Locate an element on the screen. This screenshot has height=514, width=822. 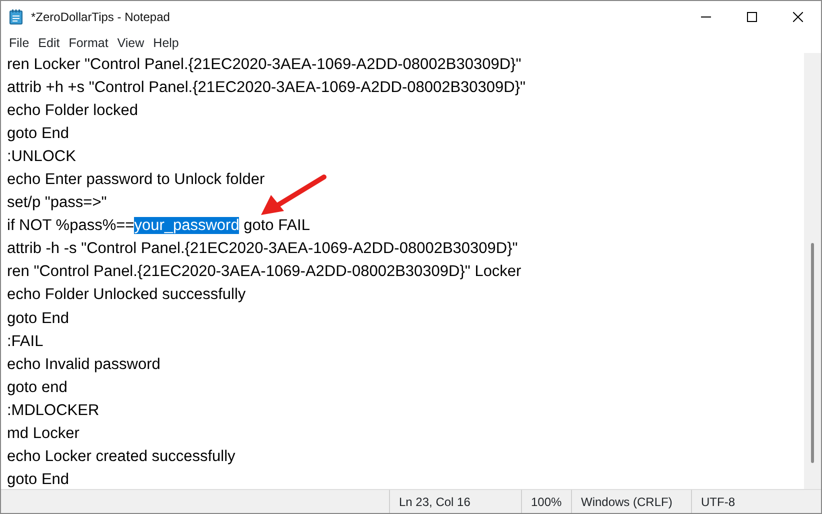
close-icon is located at coordinates (798, 17).